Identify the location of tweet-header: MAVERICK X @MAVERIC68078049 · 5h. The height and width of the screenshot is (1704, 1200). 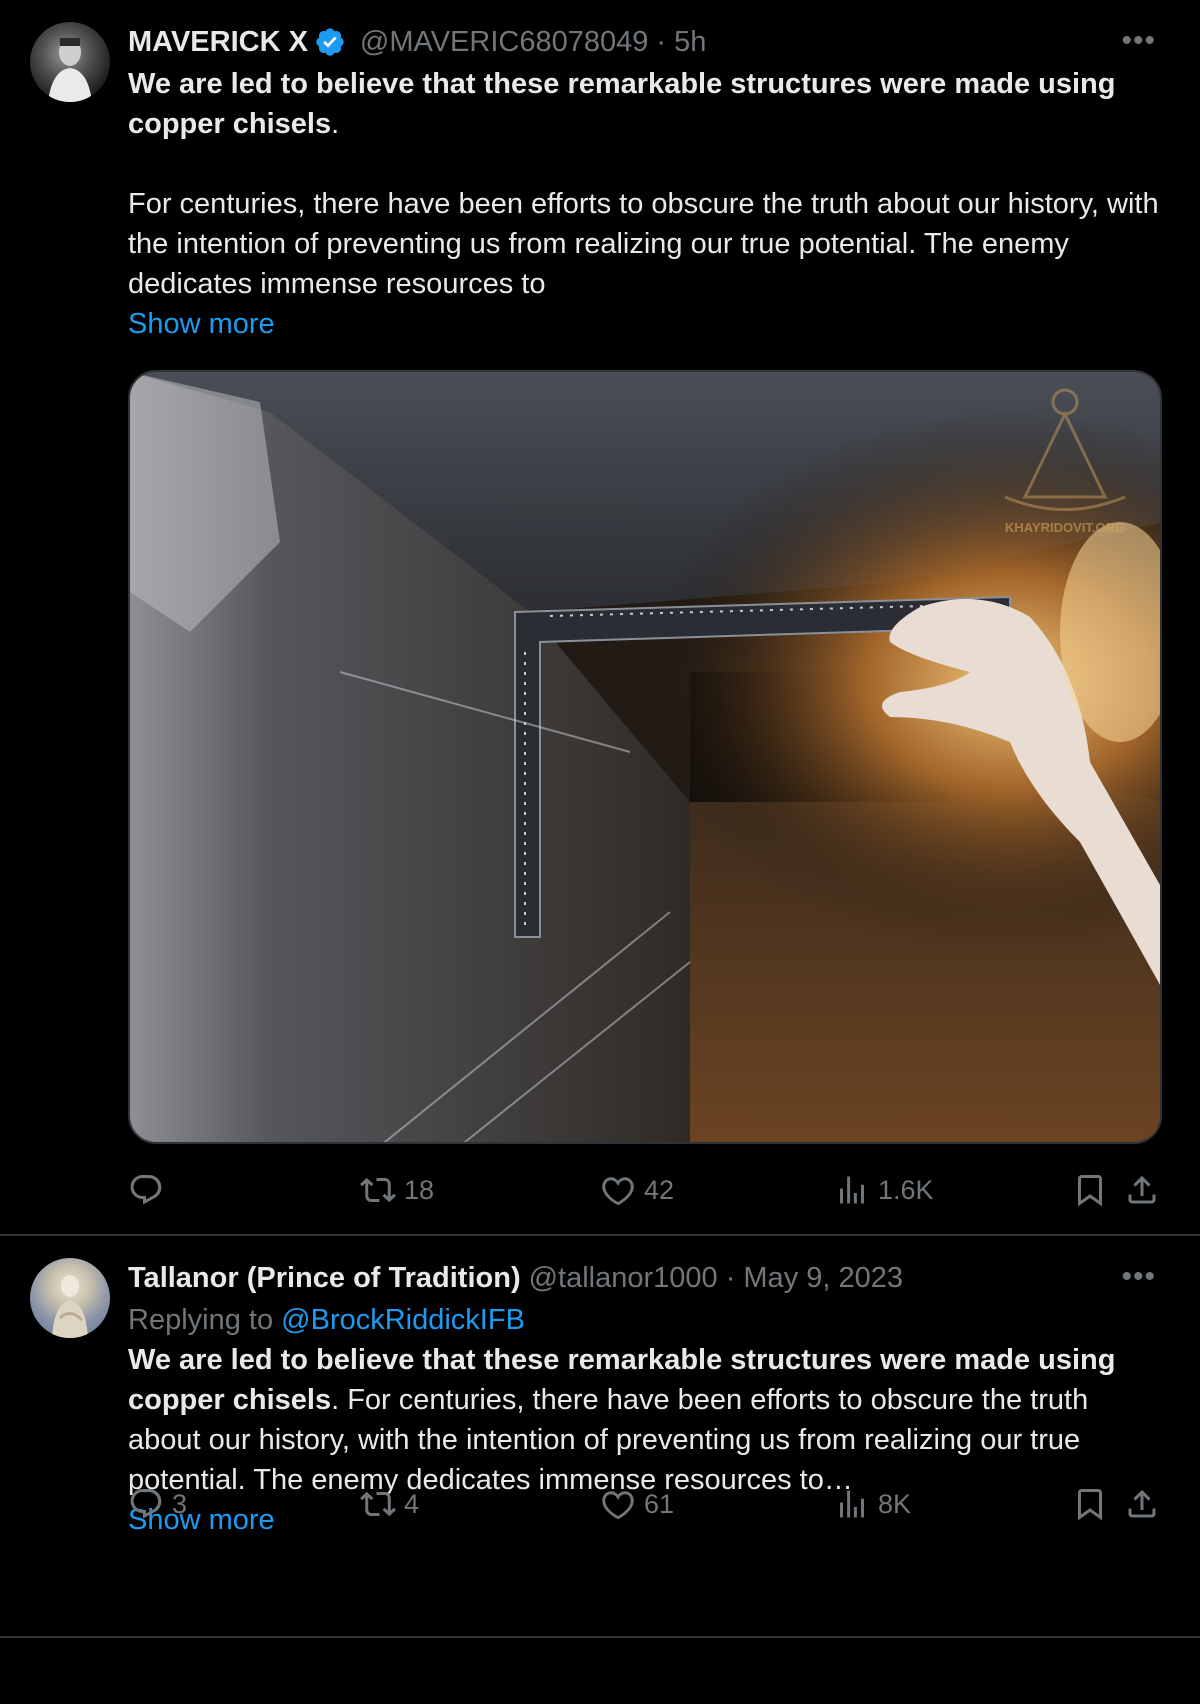
(645, 42).